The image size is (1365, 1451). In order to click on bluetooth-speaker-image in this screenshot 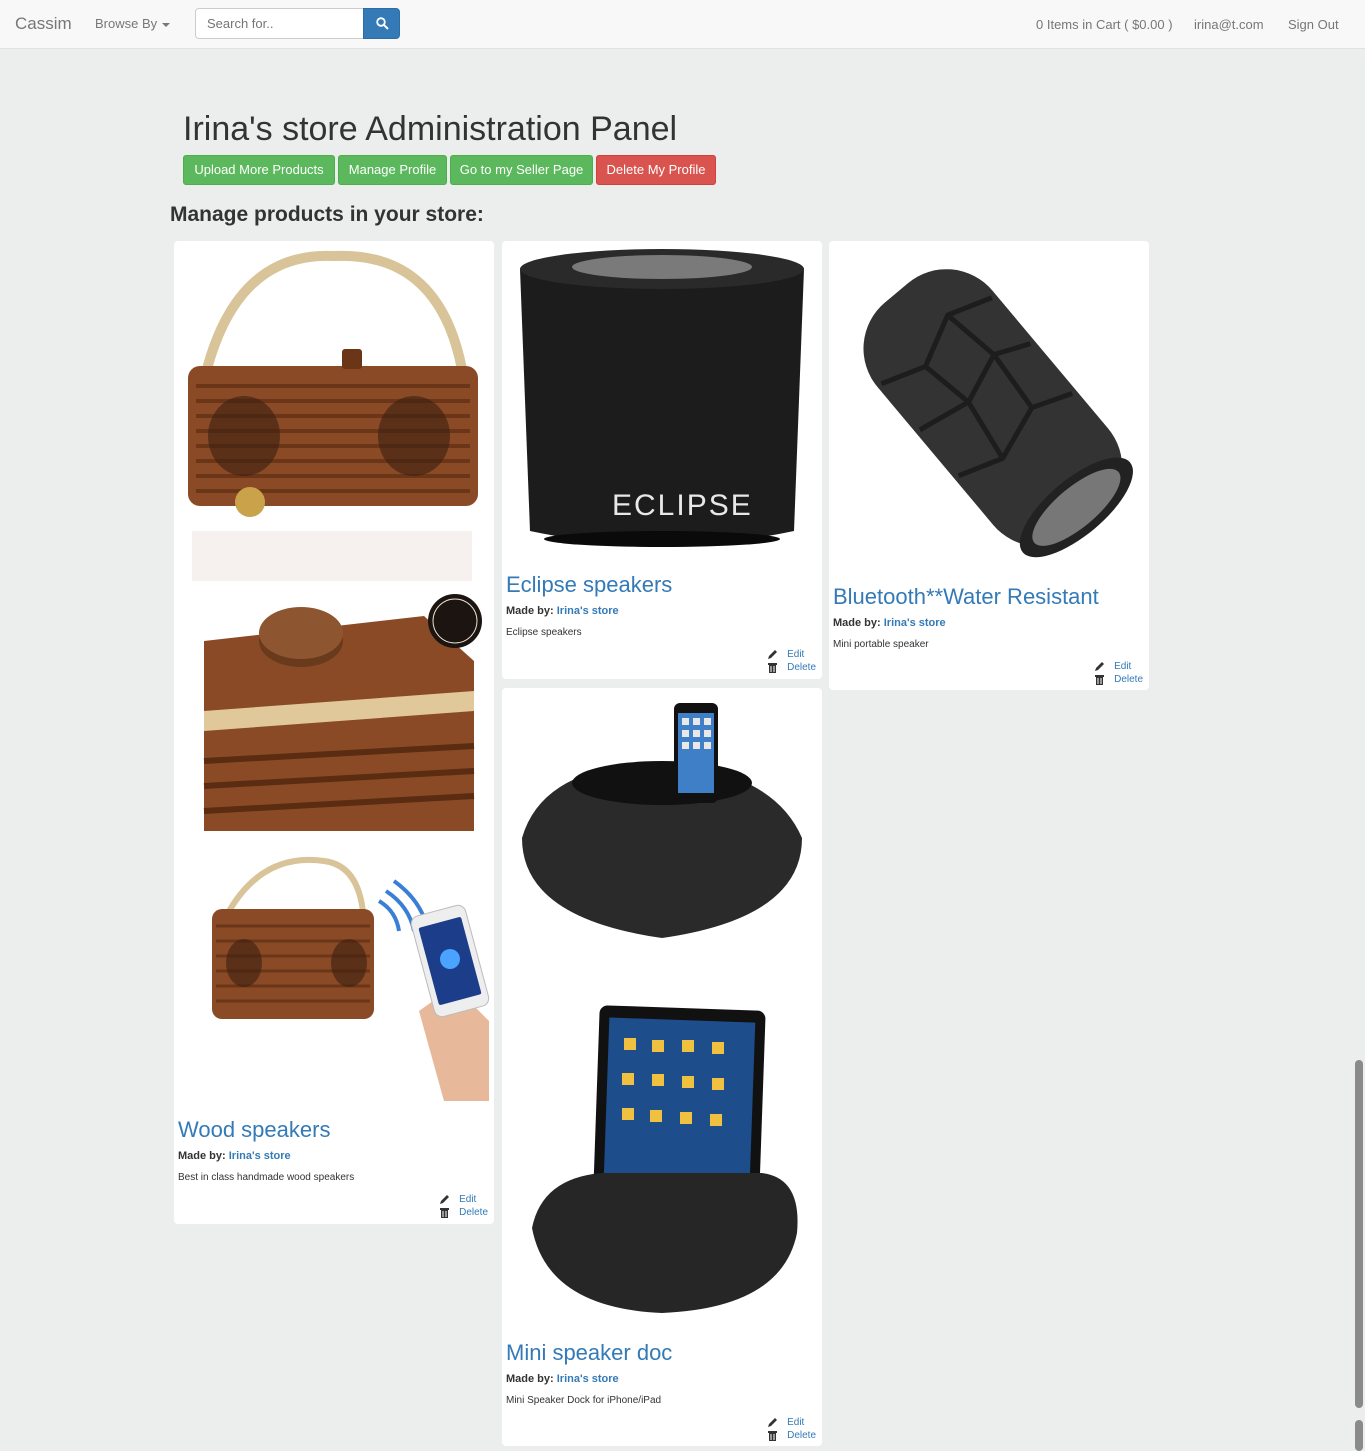, I will do `click(989, 411)`.